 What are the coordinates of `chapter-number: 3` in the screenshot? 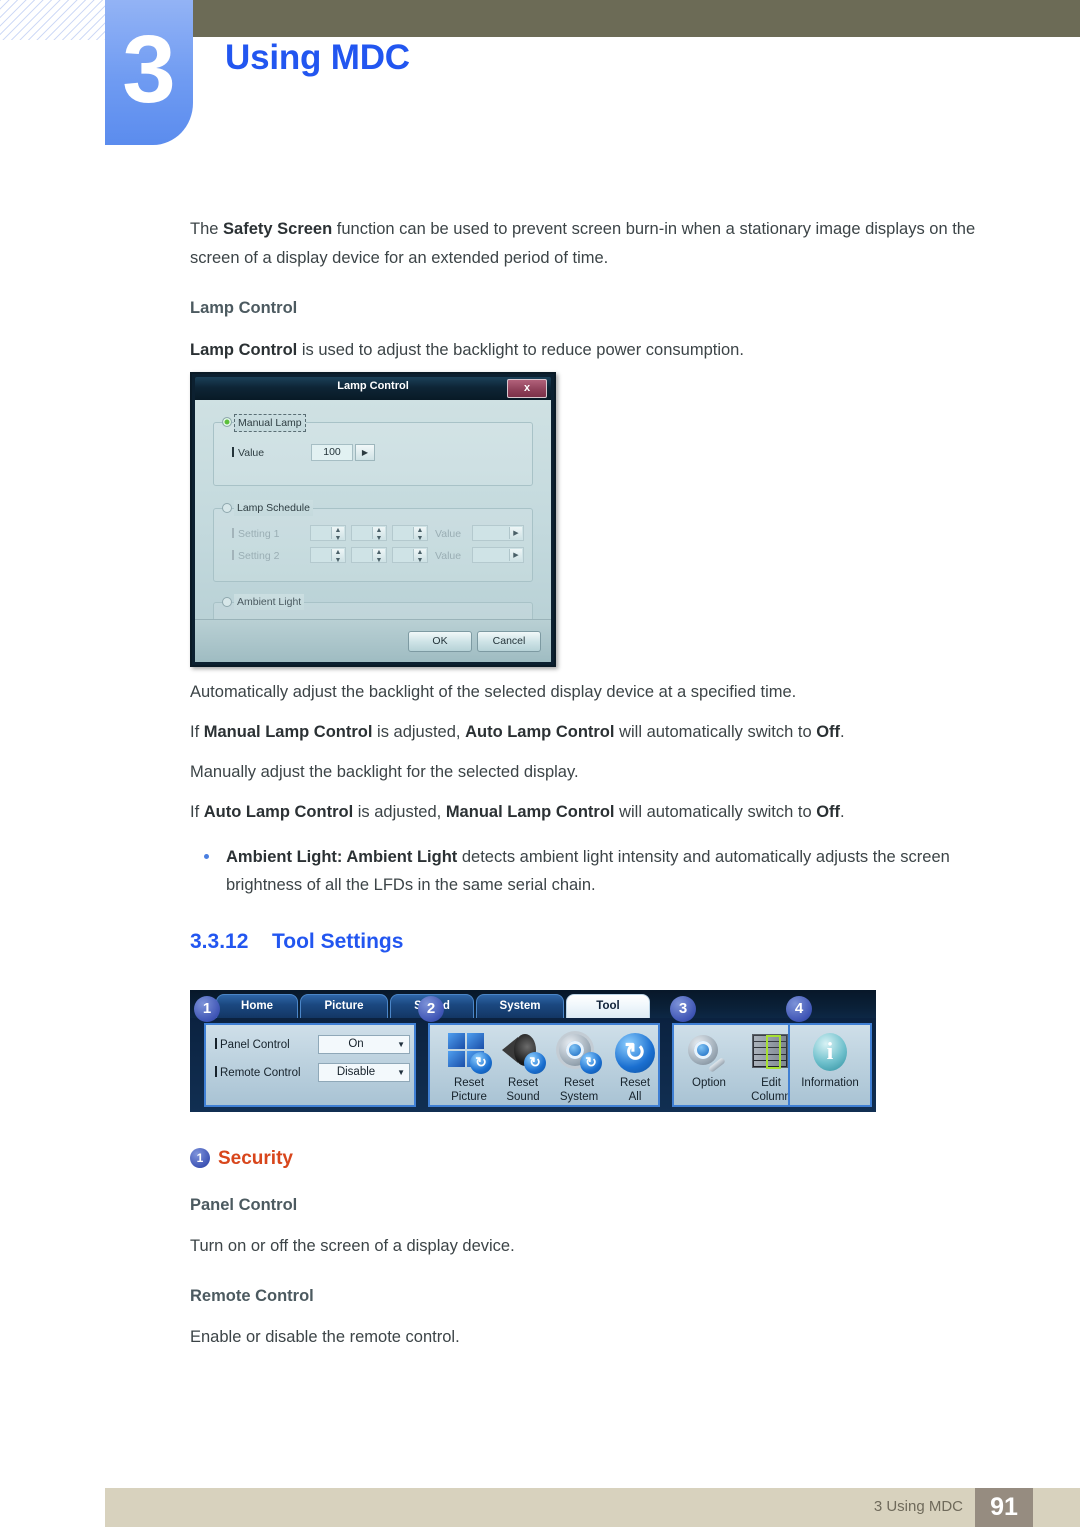 It's located at (149, 69).